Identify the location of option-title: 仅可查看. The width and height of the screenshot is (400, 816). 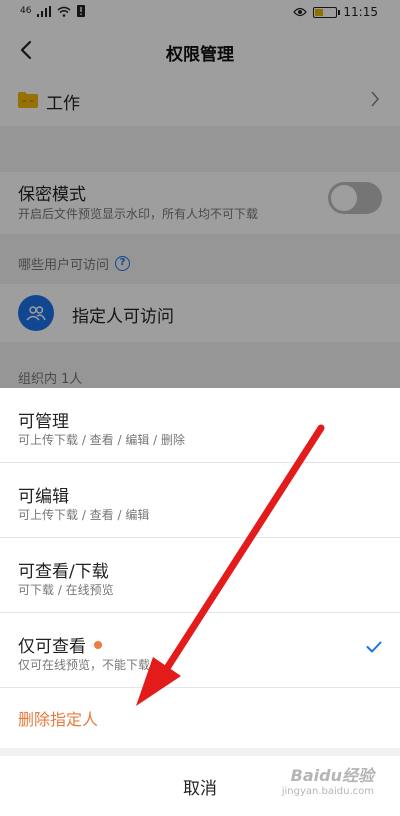
(52, 647).